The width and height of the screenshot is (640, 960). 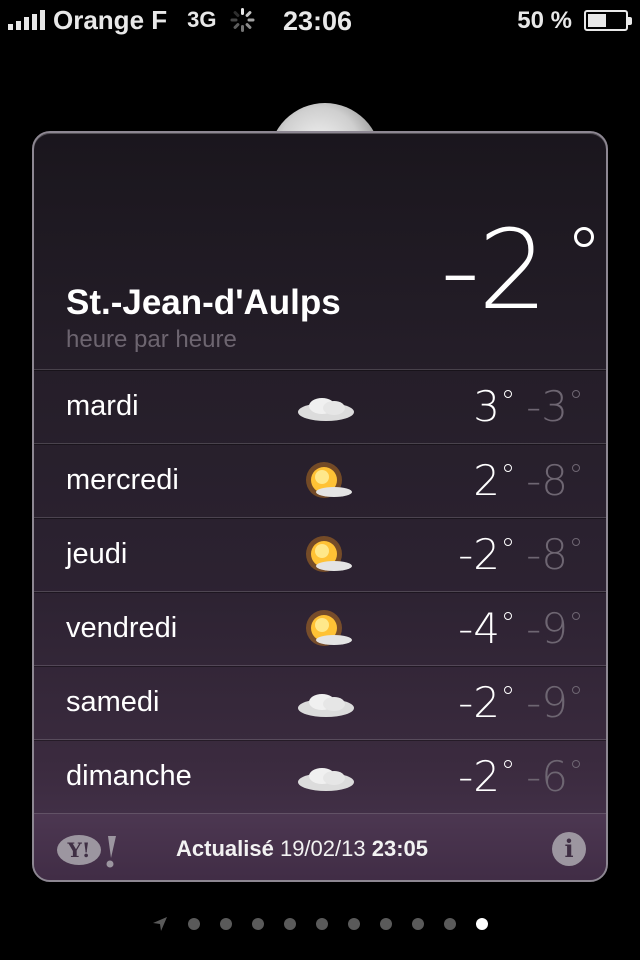 I want to click on updated-date: 19/02/13, so click(x=322, y=848).